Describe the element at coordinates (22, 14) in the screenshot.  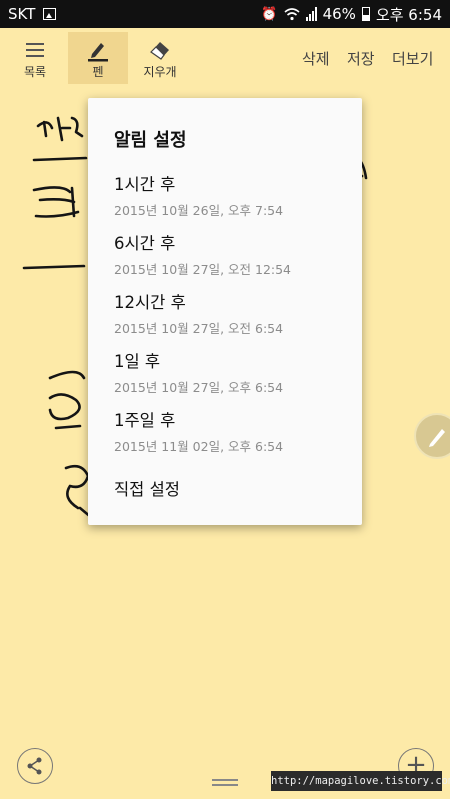
I see `carrier-label: SKT` at that location.